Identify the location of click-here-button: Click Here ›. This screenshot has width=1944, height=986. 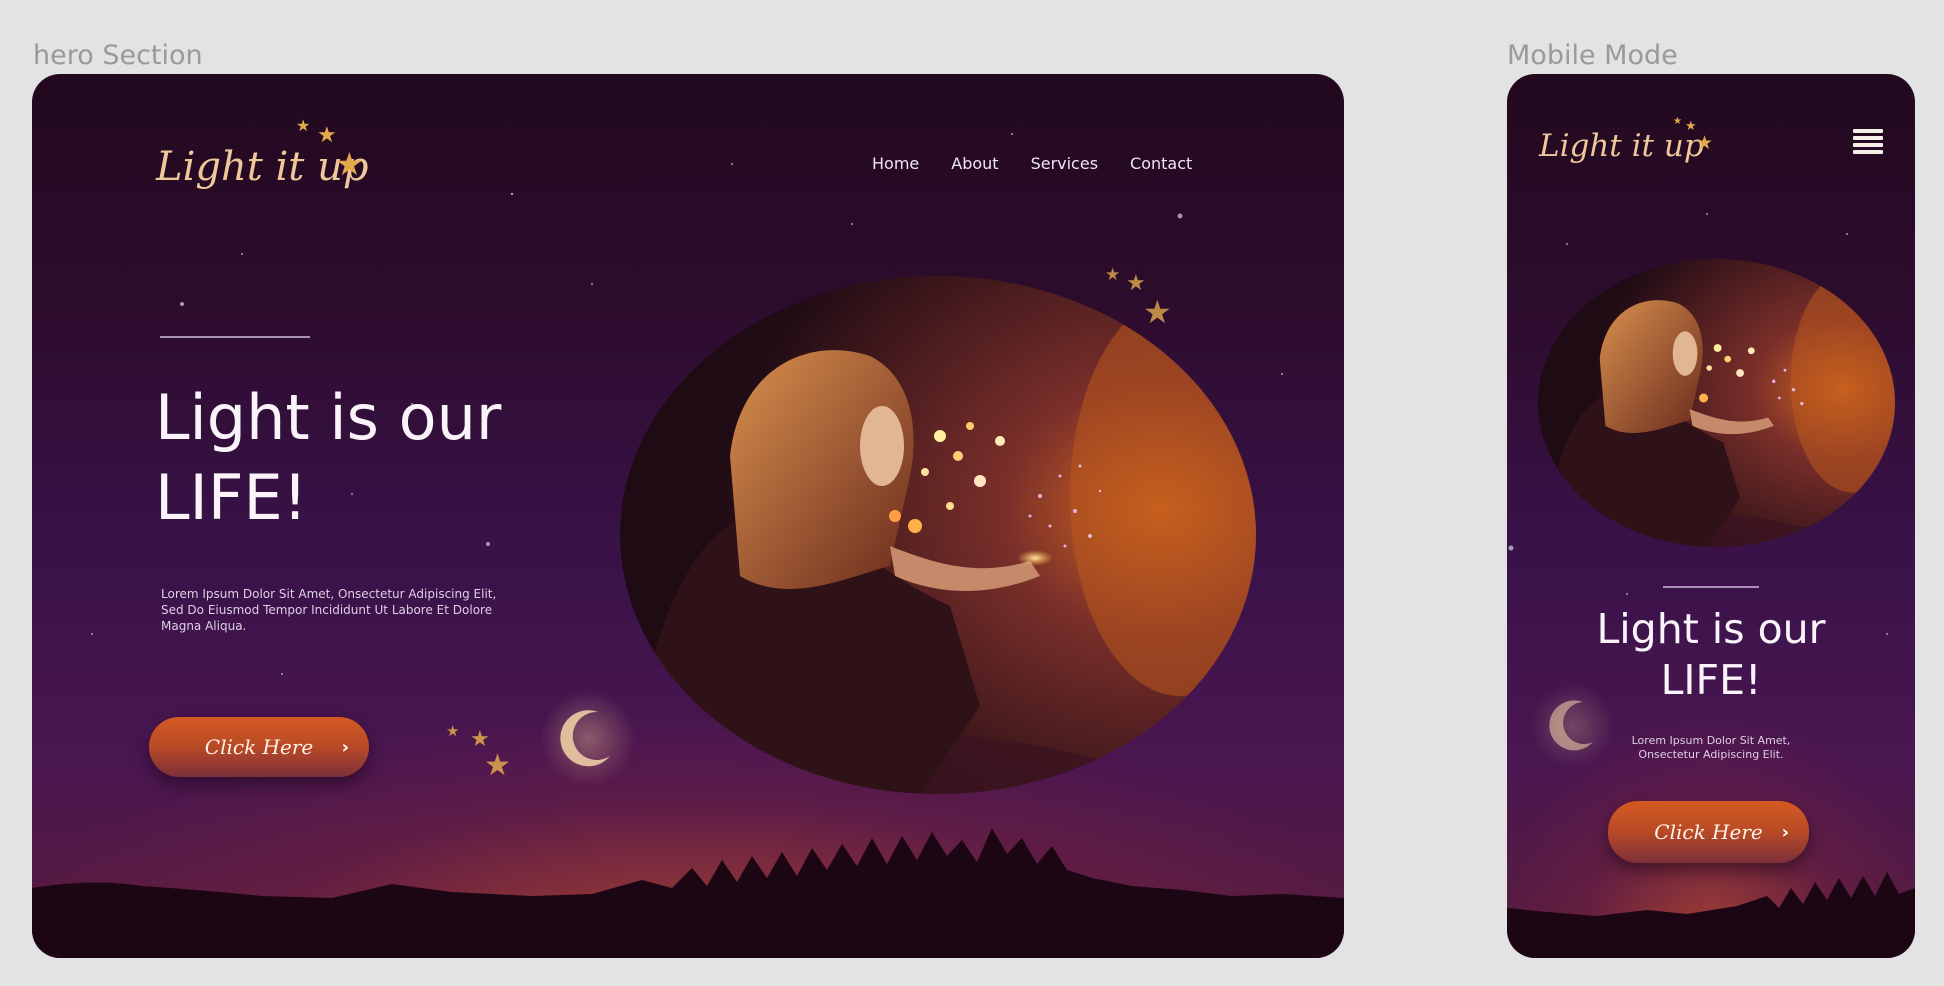
(259, 747).